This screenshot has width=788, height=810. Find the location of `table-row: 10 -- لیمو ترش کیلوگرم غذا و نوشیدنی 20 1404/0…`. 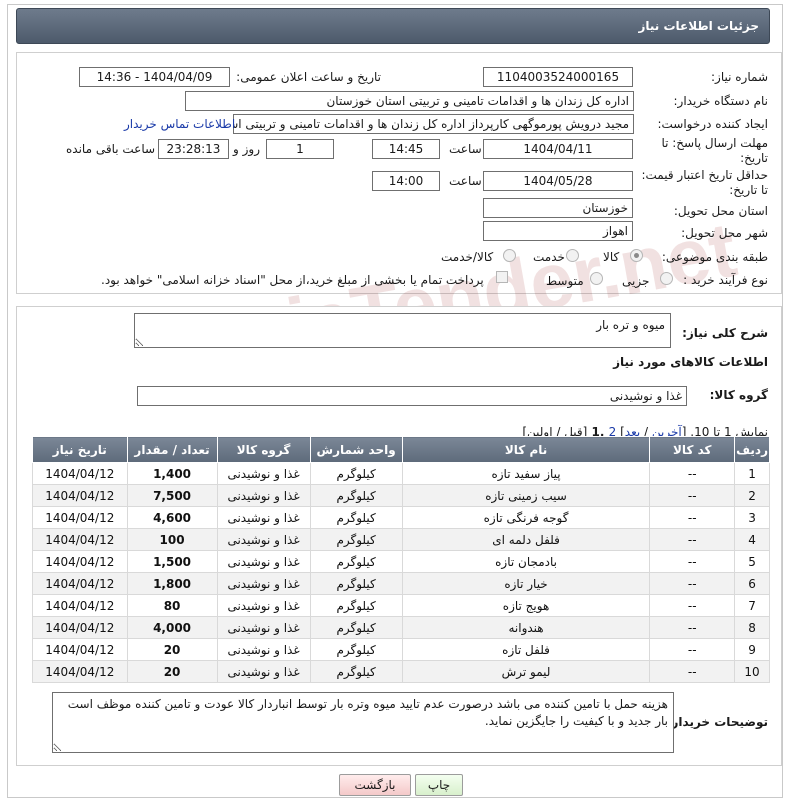

table-row: 10 -- لیمو ترش کیلوگرم غذا و نوشیدنی 20 1404/0… is located at coordinates (401, 671).